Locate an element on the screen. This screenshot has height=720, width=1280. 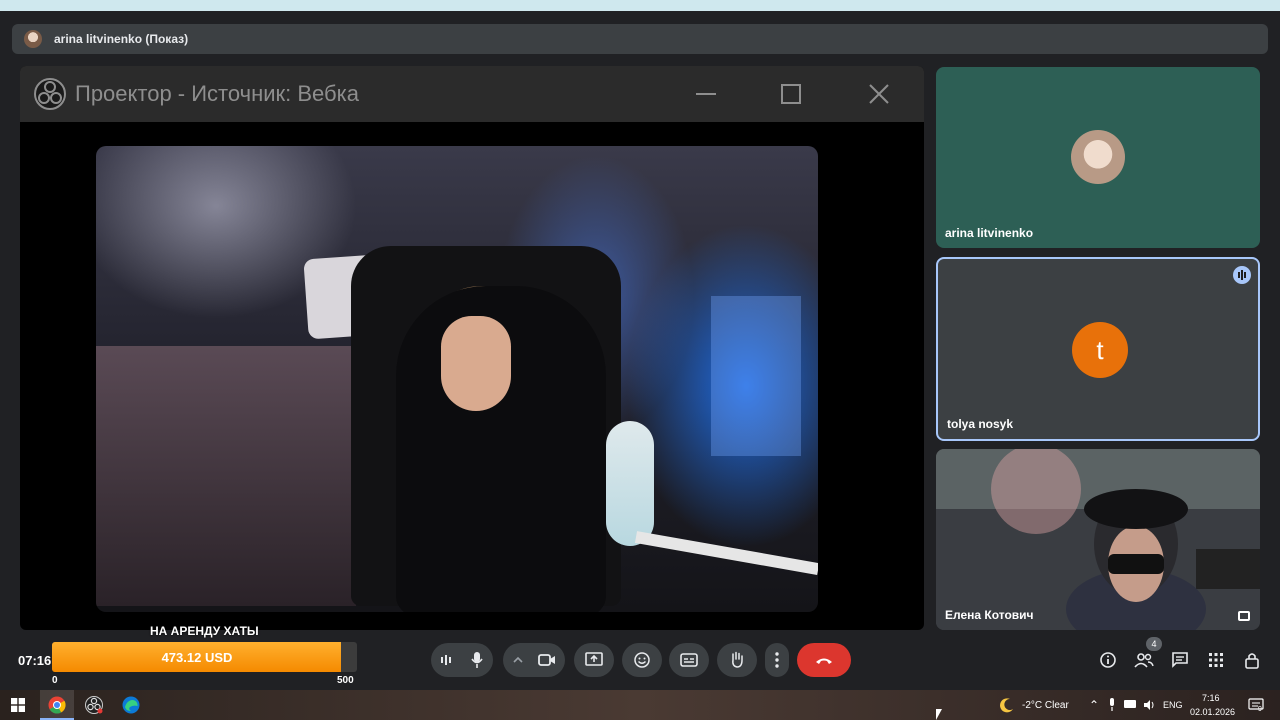
notification-count: 9 is located at coordinates (1260, 709).